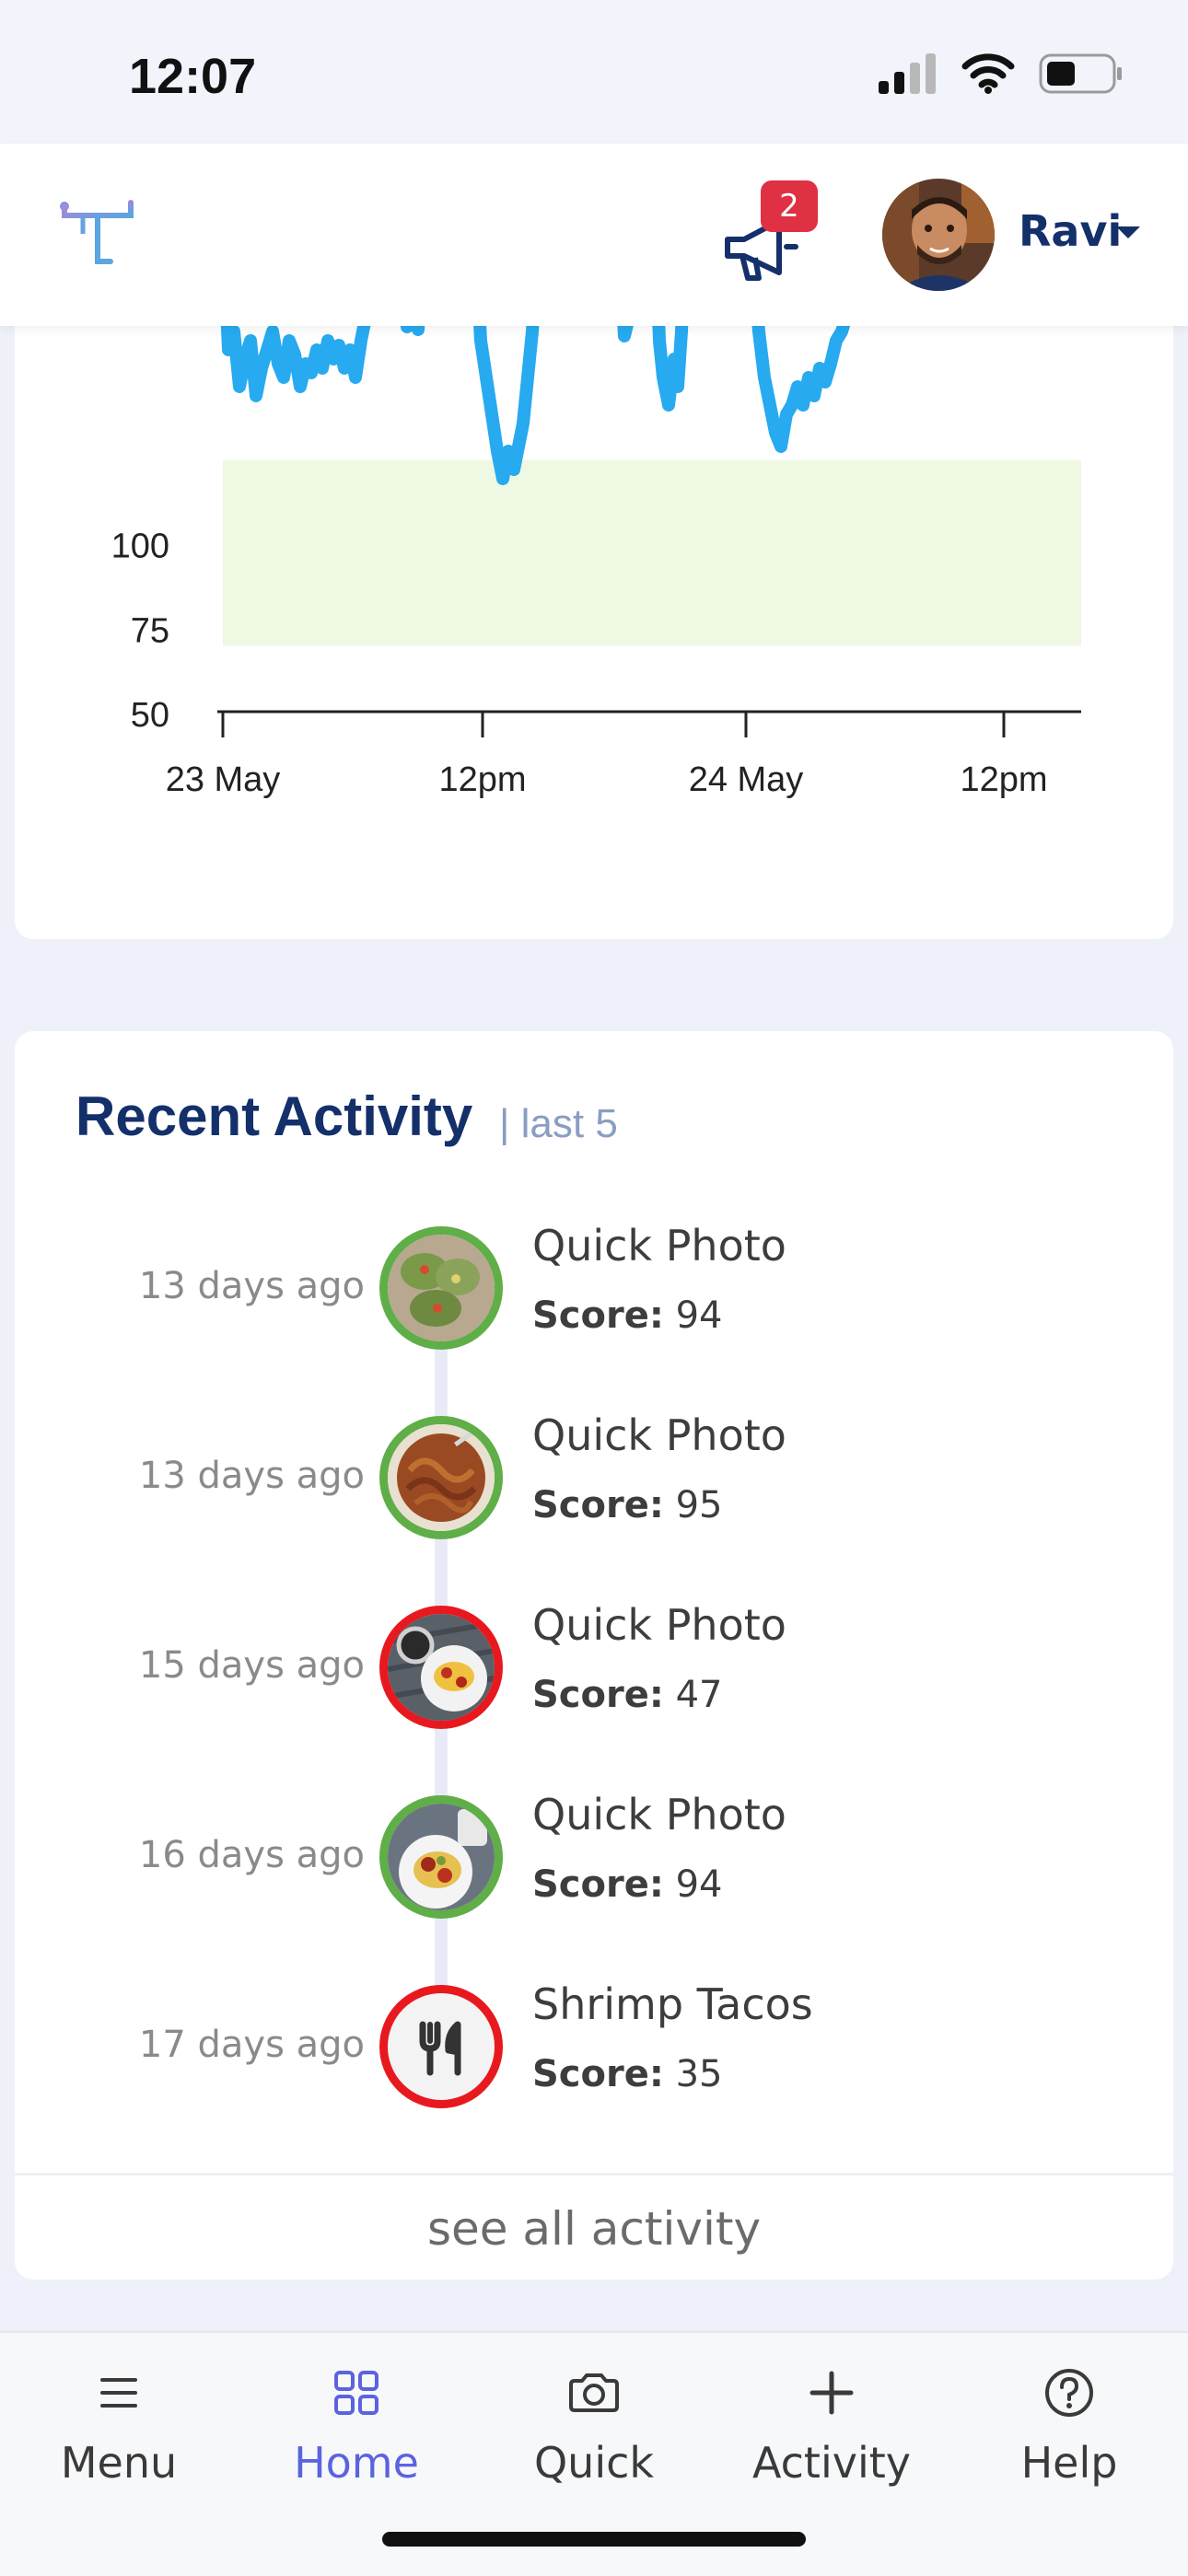 This screenshot has width=1188, height=2576. Describe the element at coordinates (356, 2393) in the screenshot. I see `grid-icon` at that location.